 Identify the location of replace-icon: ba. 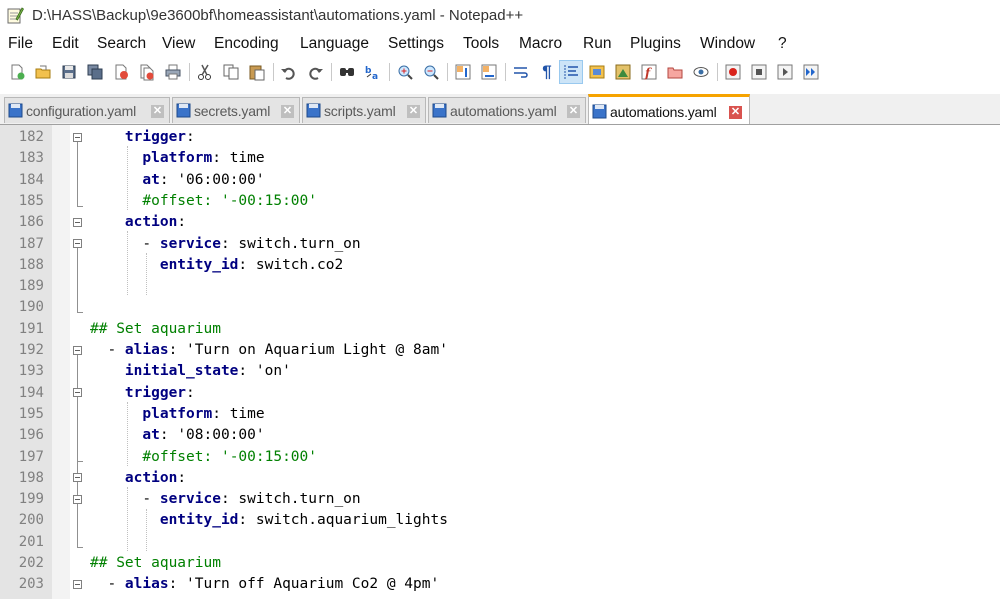
(373, 72).